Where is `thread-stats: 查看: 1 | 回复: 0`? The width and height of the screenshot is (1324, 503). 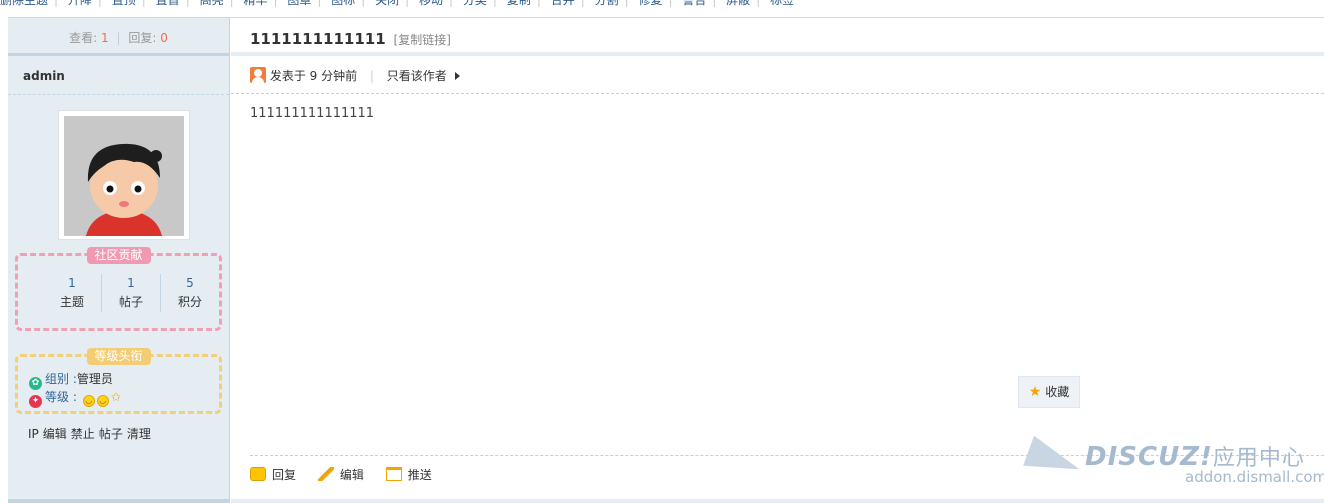
thread-stats: 查看: 1 | 回复: 0 is located at coordinates (118, 37).